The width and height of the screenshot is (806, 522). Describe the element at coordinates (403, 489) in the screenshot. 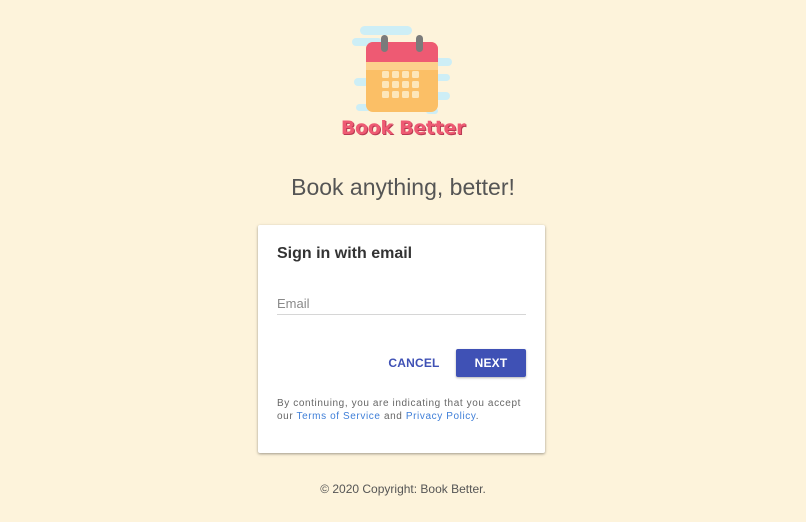

I see `footer-copyright: © 2020 Copyright: Book Better.` at that location.